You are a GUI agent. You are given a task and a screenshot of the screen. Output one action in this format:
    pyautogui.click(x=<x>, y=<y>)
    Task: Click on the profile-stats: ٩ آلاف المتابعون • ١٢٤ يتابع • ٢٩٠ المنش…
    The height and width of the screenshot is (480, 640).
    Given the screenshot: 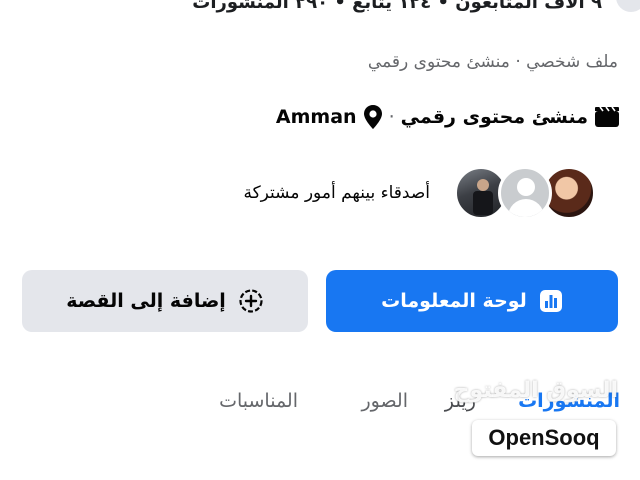 What is the action you would take?
    pyautogui.click(x=397, y=6)
    